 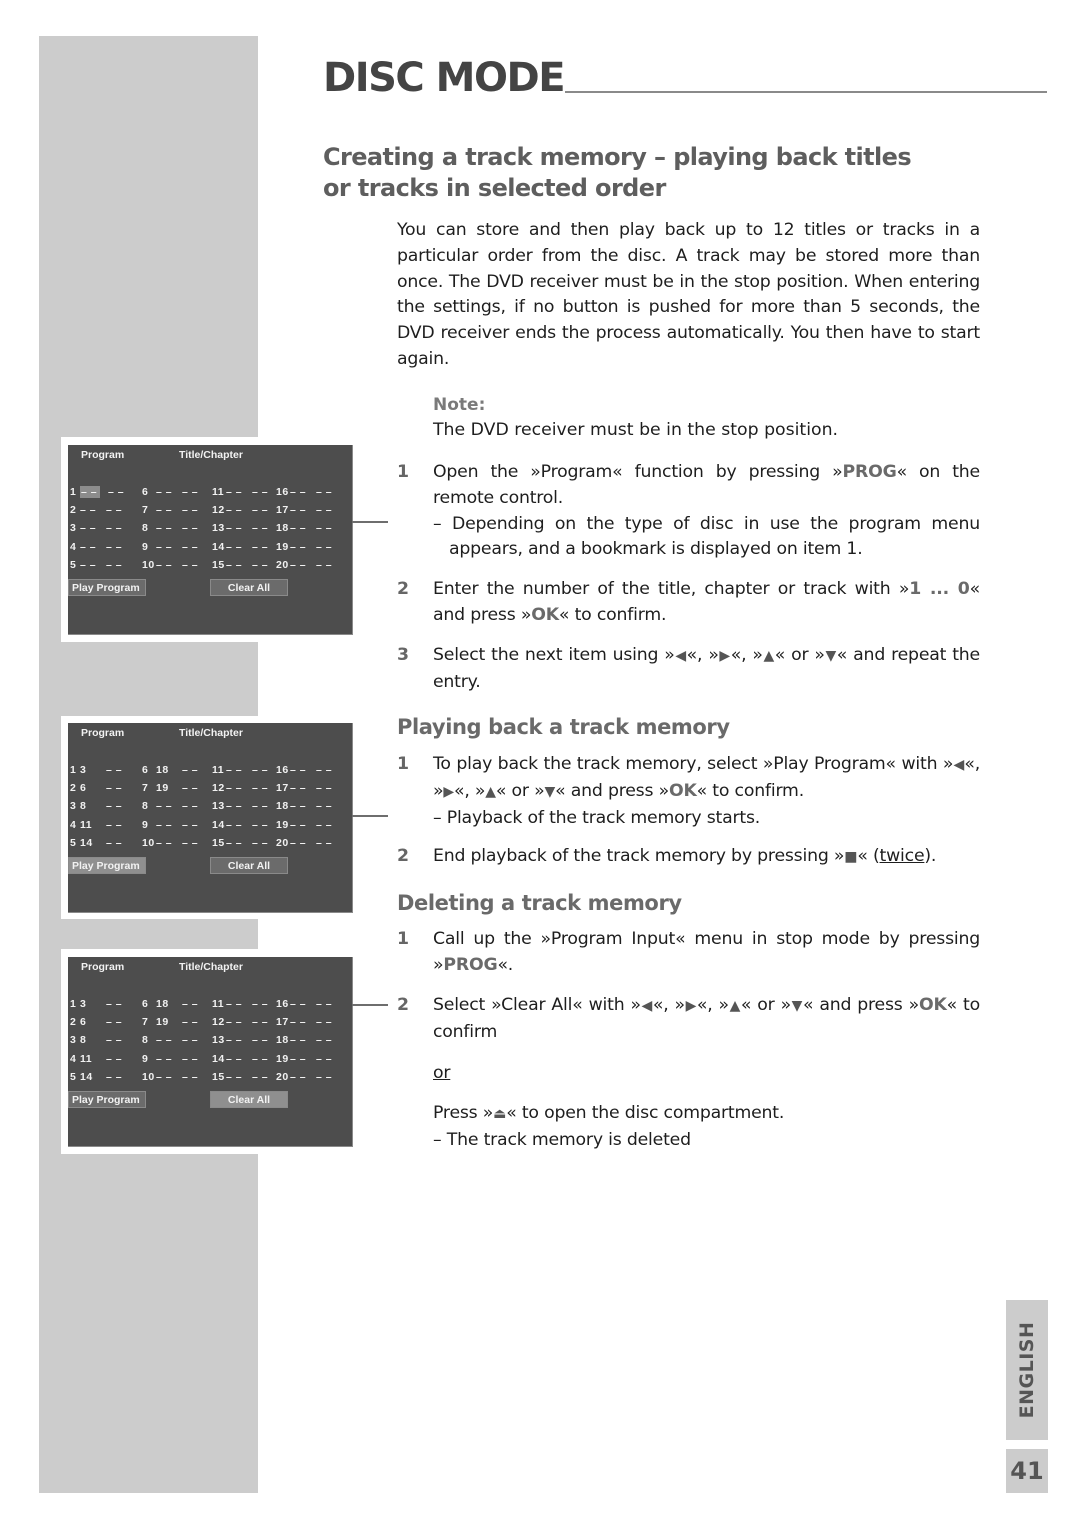 What do you see at coordinates (145, 1040) in the screenshot?
I see `slot-number: 8` at bounding box center [145, 1040].